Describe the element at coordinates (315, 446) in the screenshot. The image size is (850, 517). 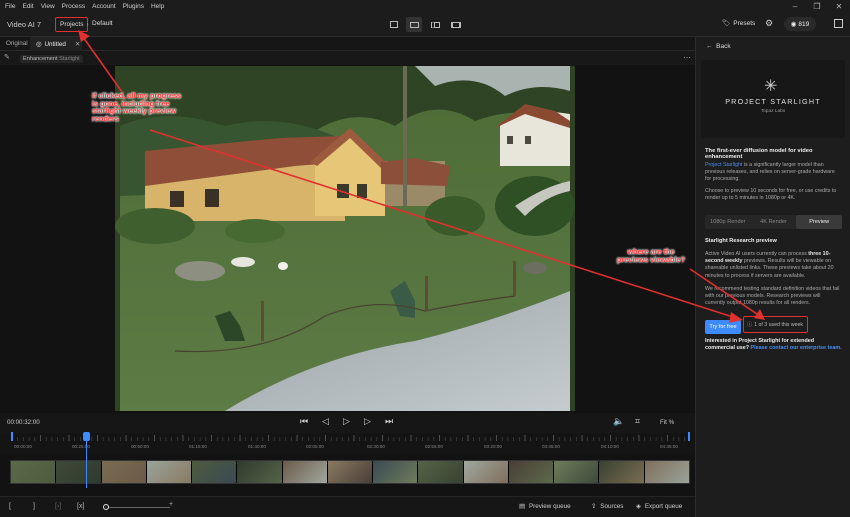
I see `tick-label: 02:05:00` at that location.